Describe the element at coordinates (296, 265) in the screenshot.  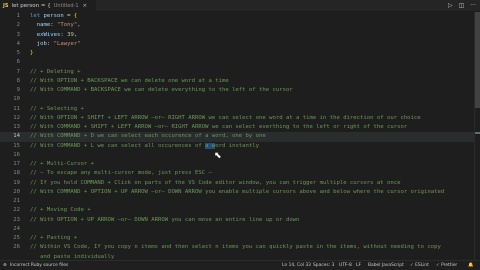
I see `cursor-position: Ln 14, Col 33` at that location.